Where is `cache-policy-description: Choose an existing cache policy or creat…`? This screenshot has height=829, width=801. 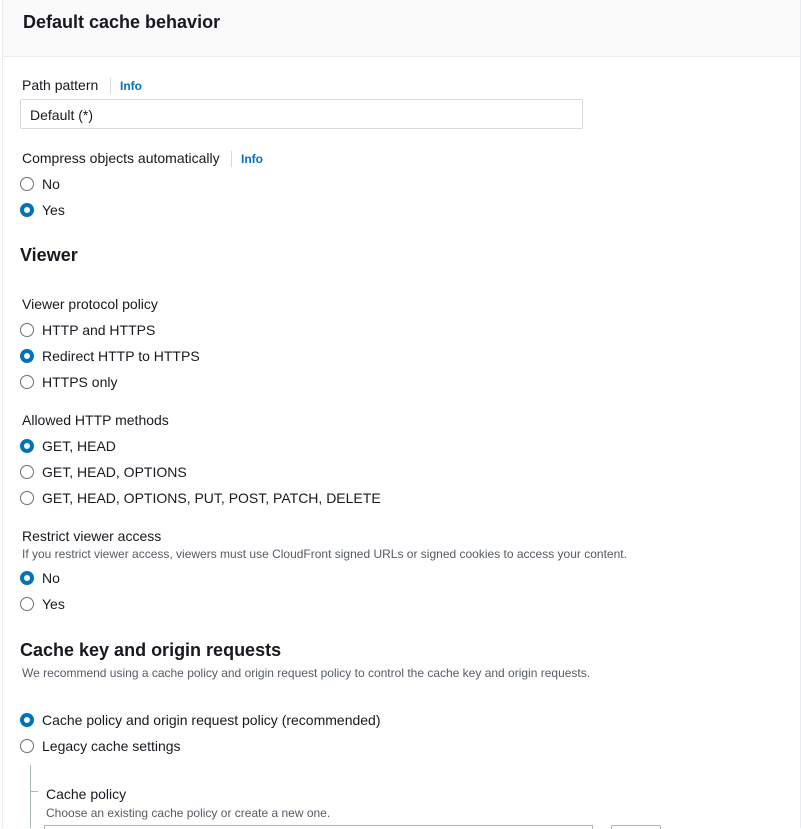
cache-policy-description: Choose an existing cache policy or creat… is located at coordinates (188, 813).